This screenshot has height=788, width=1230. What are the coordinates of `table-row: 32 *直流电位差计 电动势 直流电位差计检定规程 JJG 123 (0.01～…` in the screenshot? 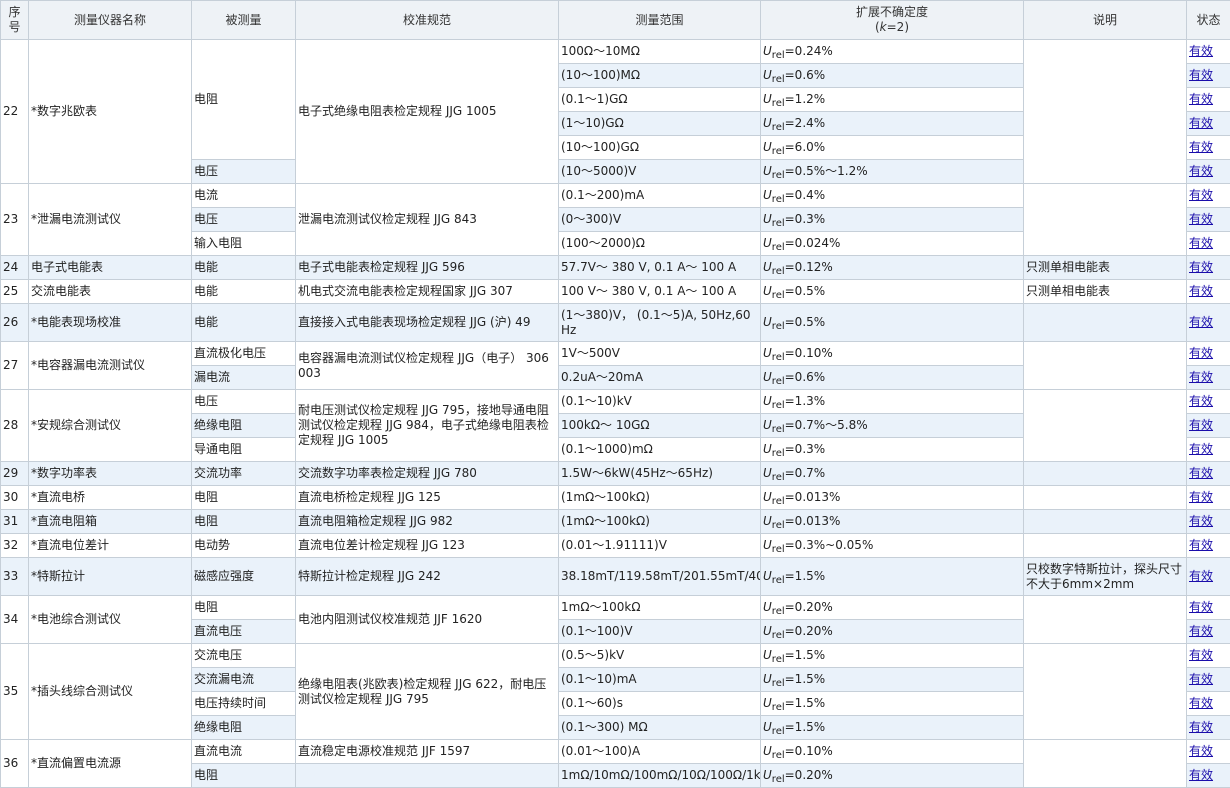 It's located at (615, 546).